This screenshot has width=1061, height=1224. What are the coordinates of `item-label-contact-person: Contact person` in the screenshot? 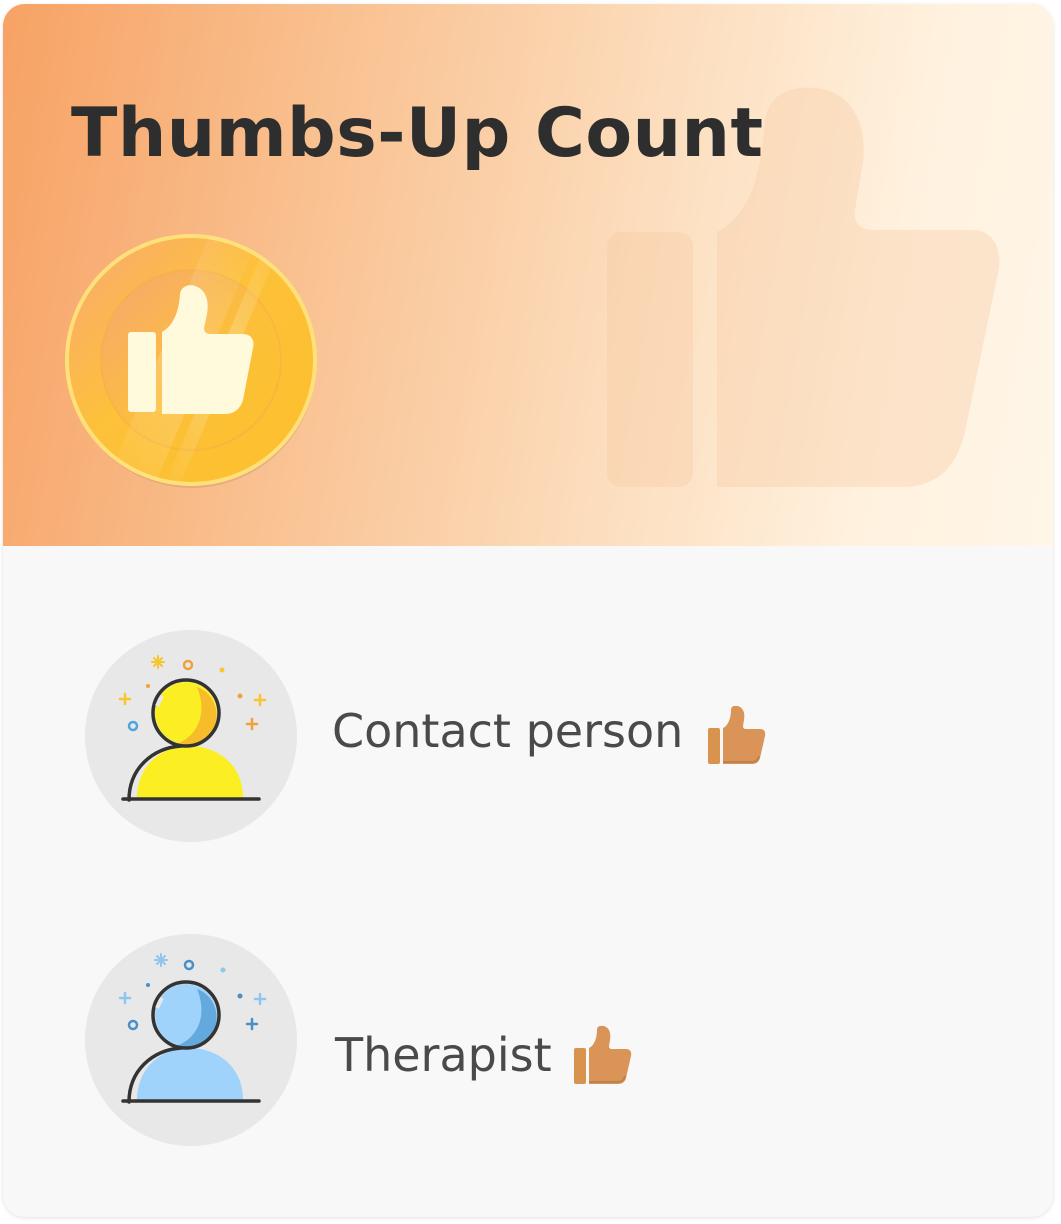 It's located at (508, 731).